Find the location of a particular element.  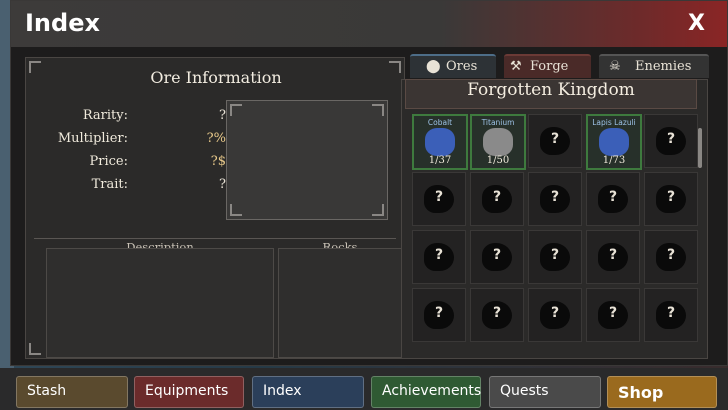

close-button: X is located at coordinates (696, 23).